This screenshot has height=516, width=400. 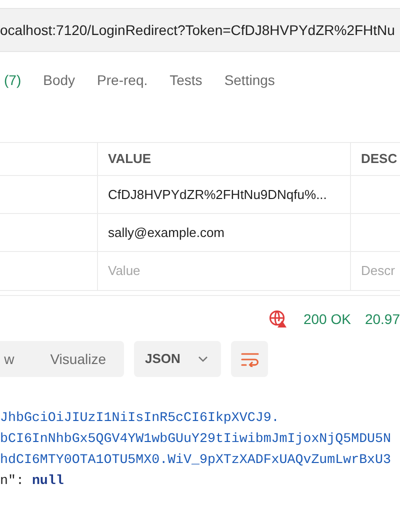 I want to click on response-time: 20.97, so click(x=382, y=319).